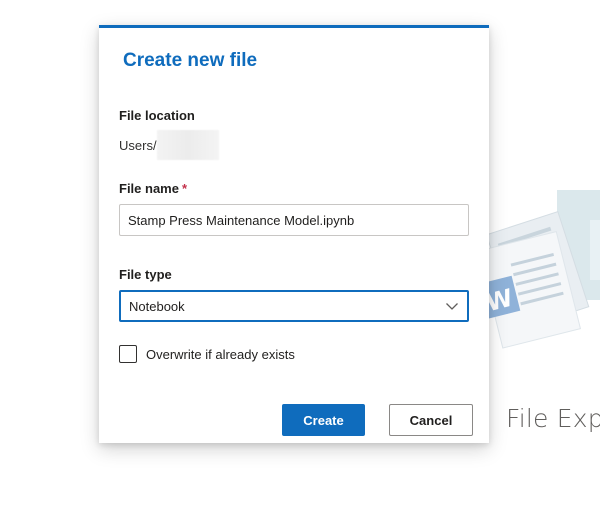 This screenshot has width=600, height=507. Describe the element at coordinates (220, 354) in the screenshot. I see `overwrite-label: Overwrite if already exists` at that location.